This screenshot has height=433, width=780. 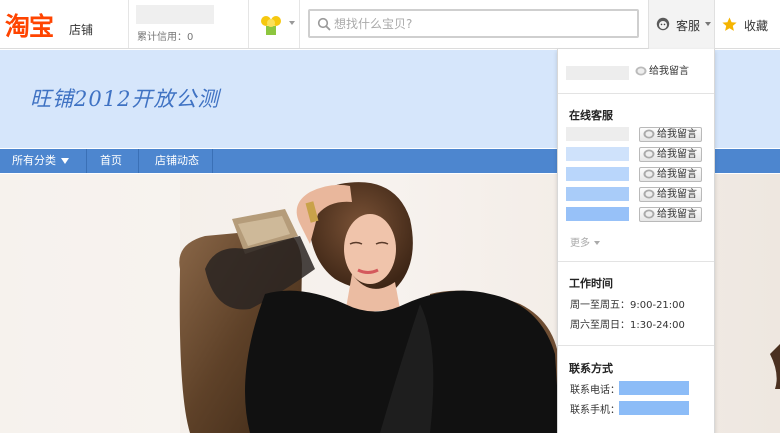 I want to click on agent-message-button-2: 给我留言, so click(x=670, y=154).